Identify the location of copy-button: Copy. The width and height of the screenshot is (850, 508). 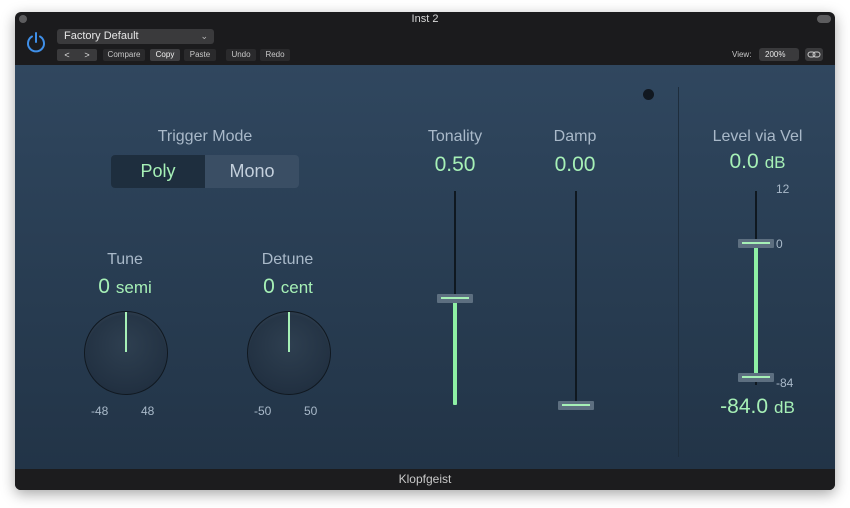
(165, 55).